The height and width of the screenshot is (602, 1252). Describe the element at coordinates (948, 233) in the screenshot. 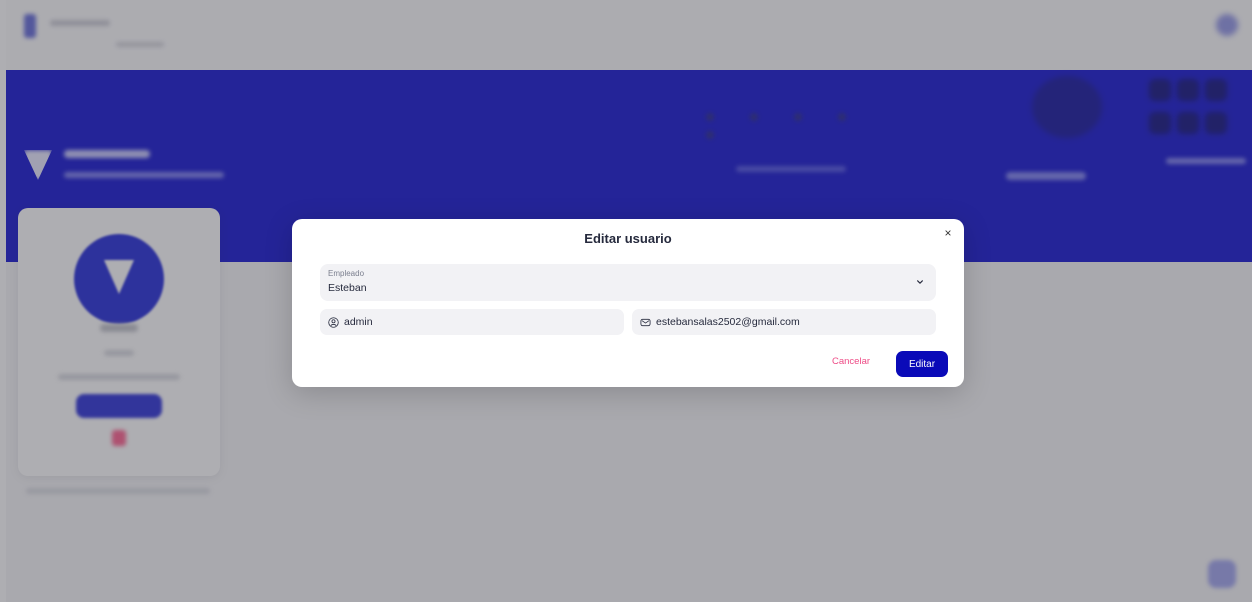

I see `close-button: ×` at that location.